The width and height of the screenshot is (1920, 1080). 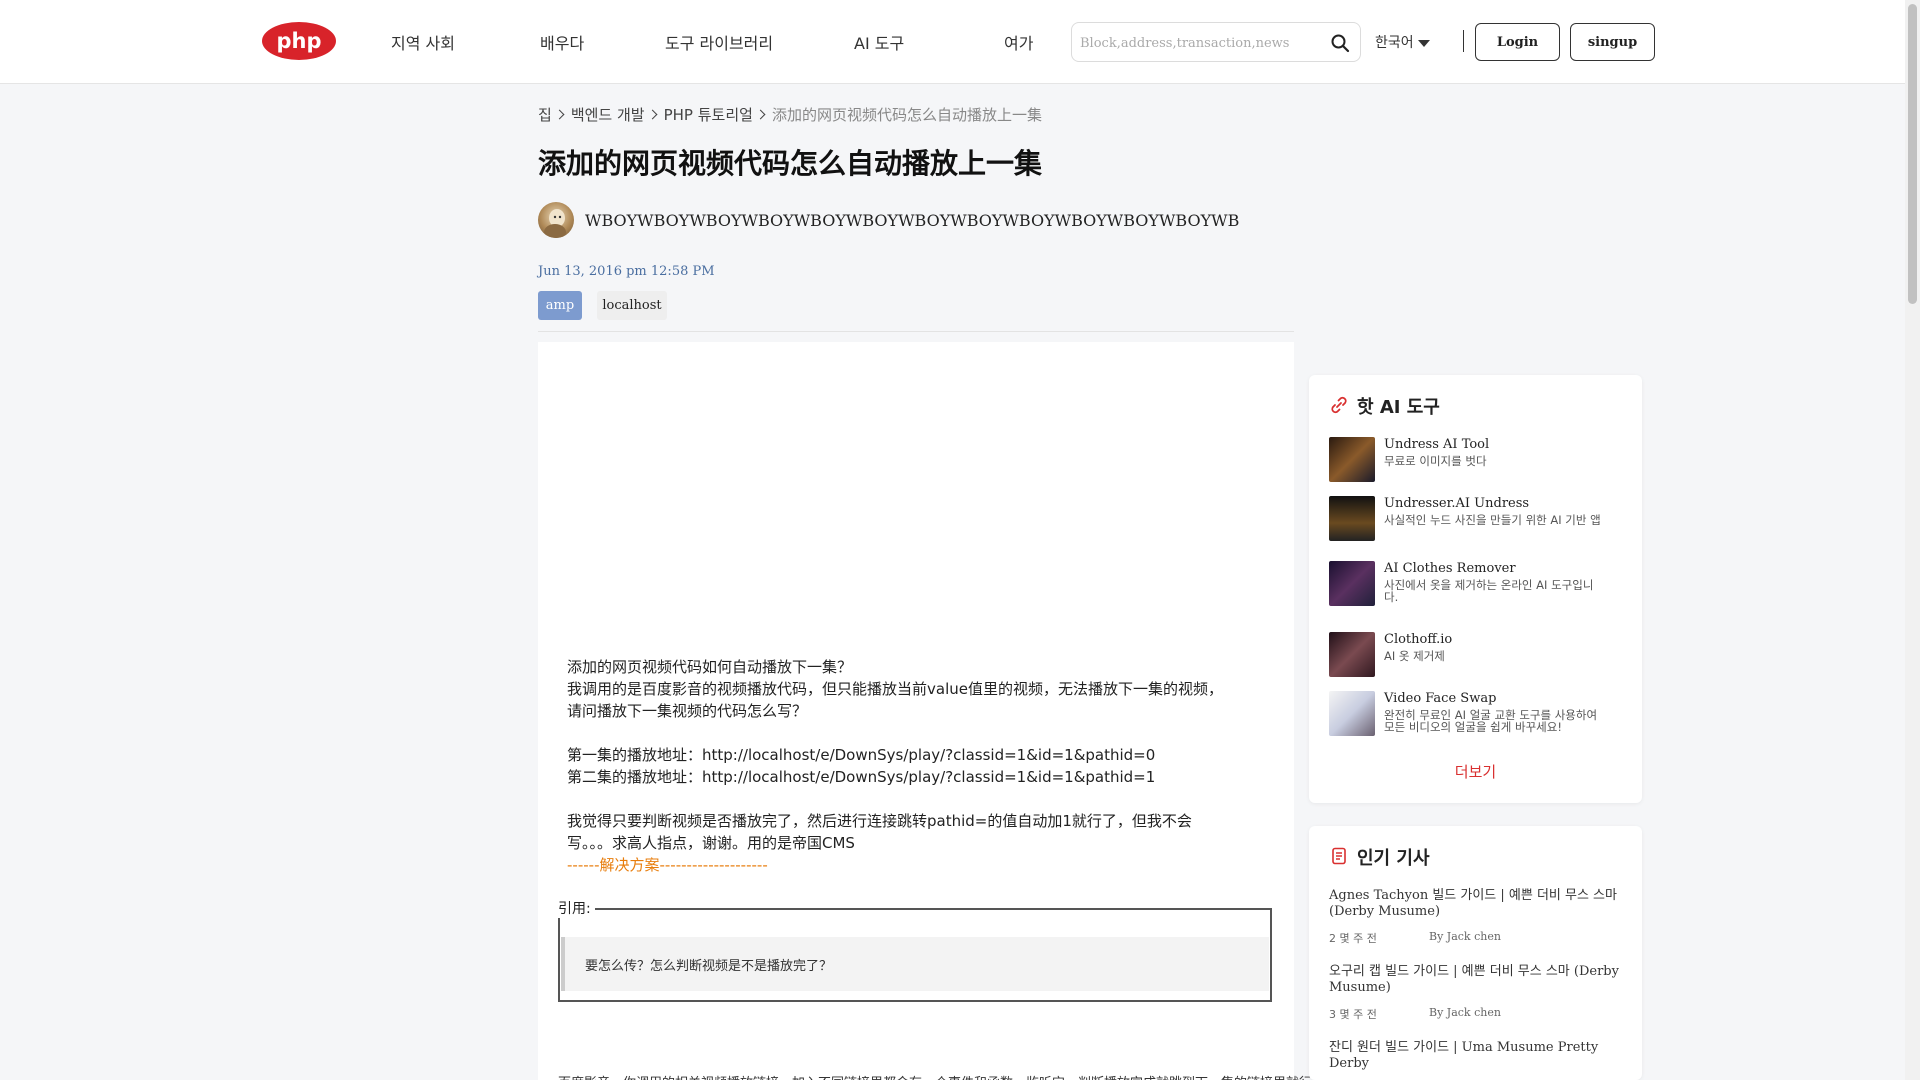 I want to click on article-time: 3 몇 주 전, so click(x=1353, y=1014).